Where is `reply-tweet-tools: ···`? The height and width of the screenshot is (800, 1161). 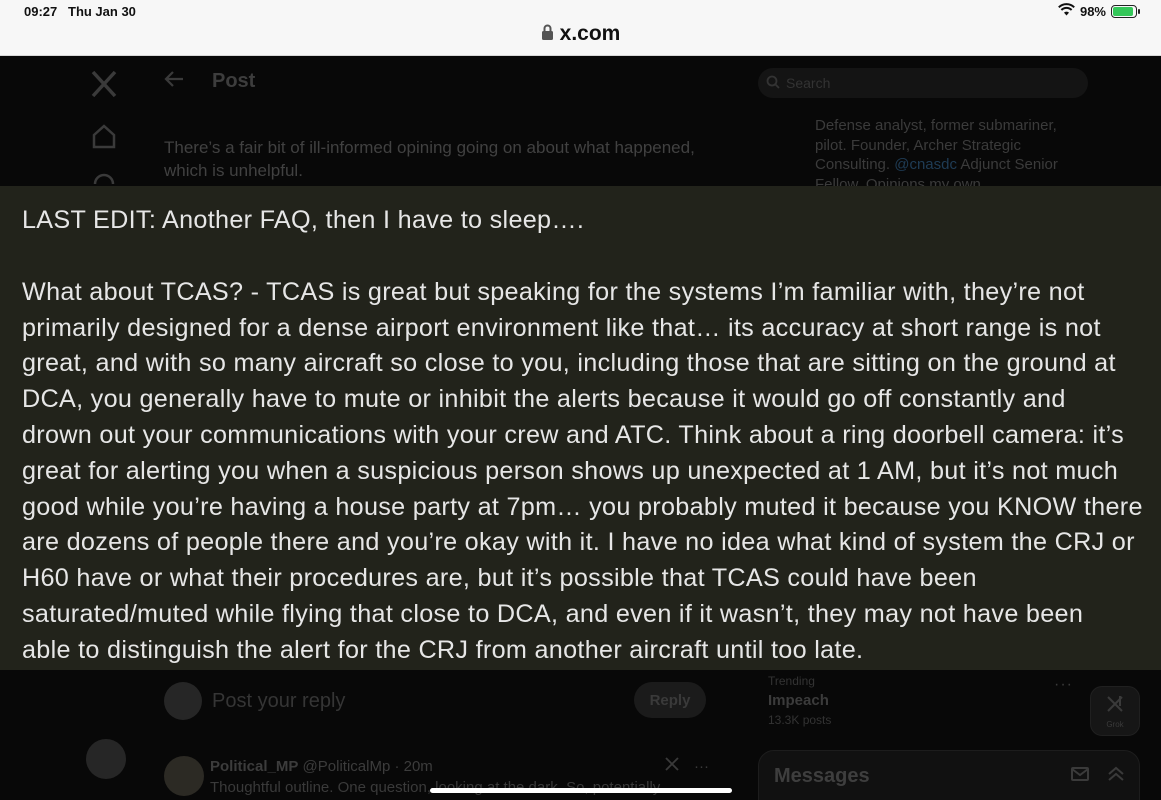 reply-tweet-tools: ··· is located at coordinates (686, 766).